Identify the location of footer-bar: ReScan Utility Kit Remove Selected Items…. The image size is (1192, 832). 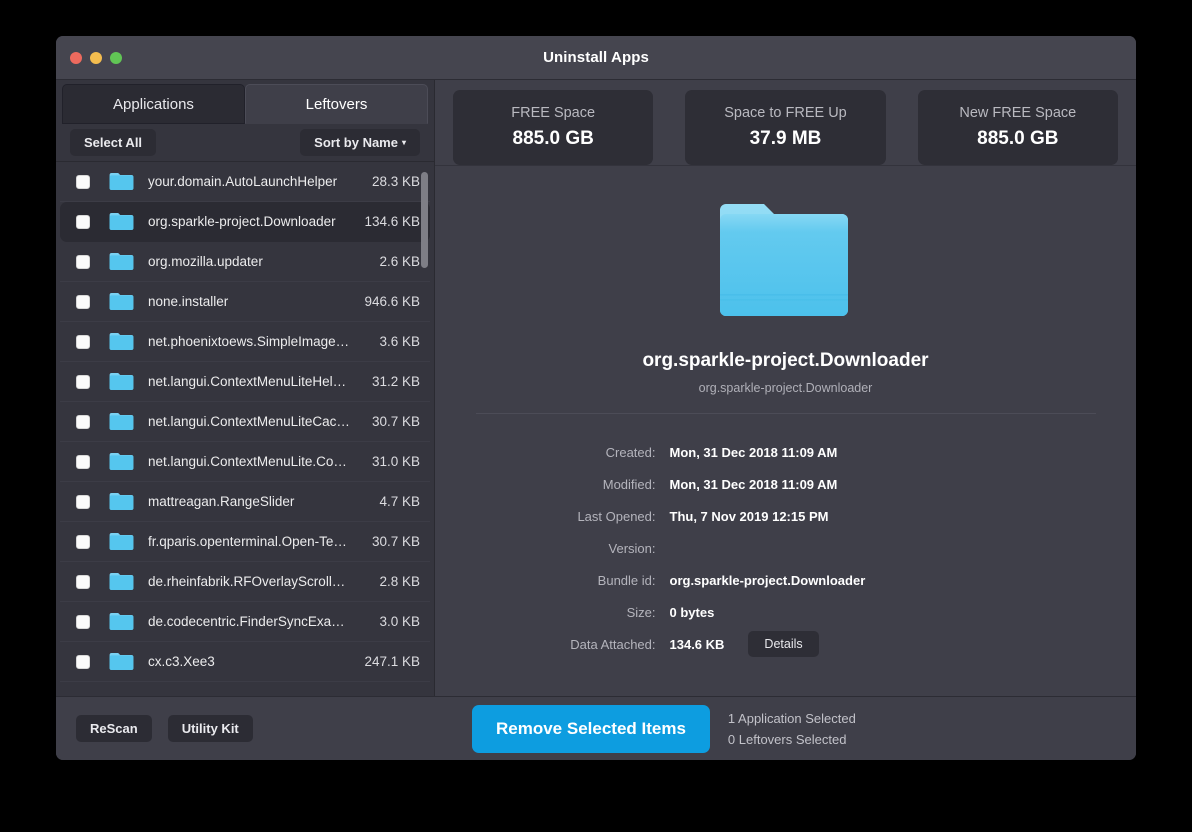
(596, 728).